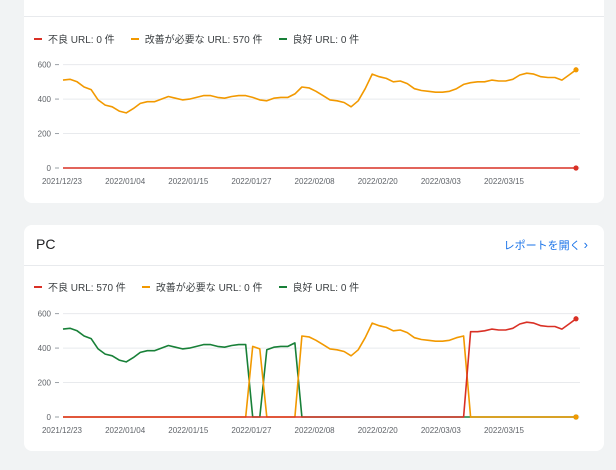 This screenshot has height=470, width=616. I want to click on legend-needs-improvement-label: 改善が必要な URL: 0 件, so click(209, 288).